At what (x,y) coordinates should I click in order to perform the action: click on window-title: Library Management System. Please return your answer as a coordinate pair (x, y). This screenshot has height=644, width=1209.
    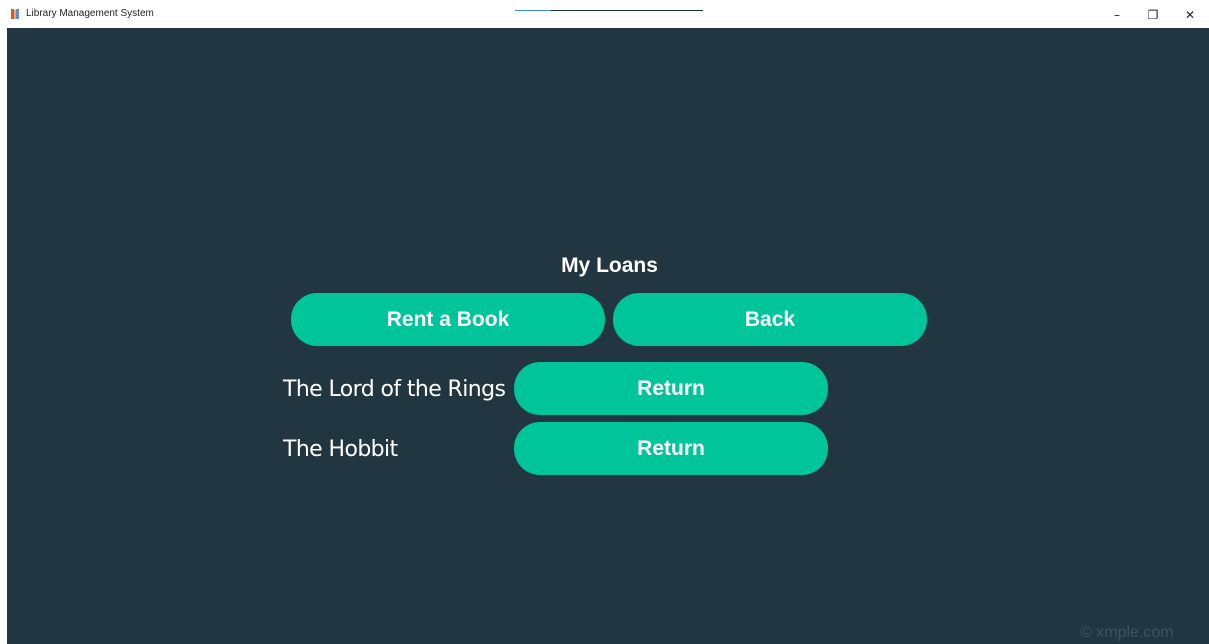
    Looking at the image, I should click on (90, 13).